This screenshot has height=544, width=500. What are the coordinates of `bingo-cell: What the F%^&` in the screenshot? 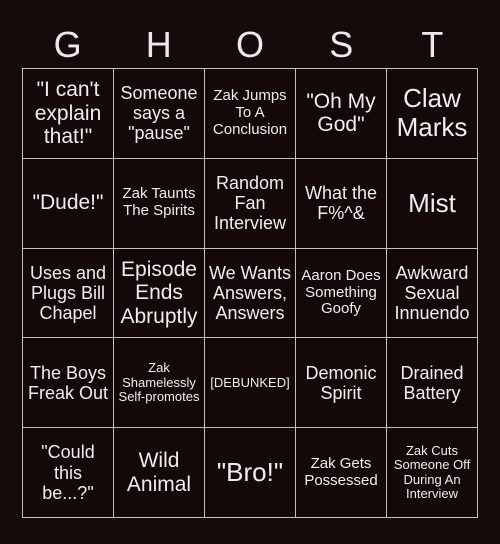 It's located at (341, 203).